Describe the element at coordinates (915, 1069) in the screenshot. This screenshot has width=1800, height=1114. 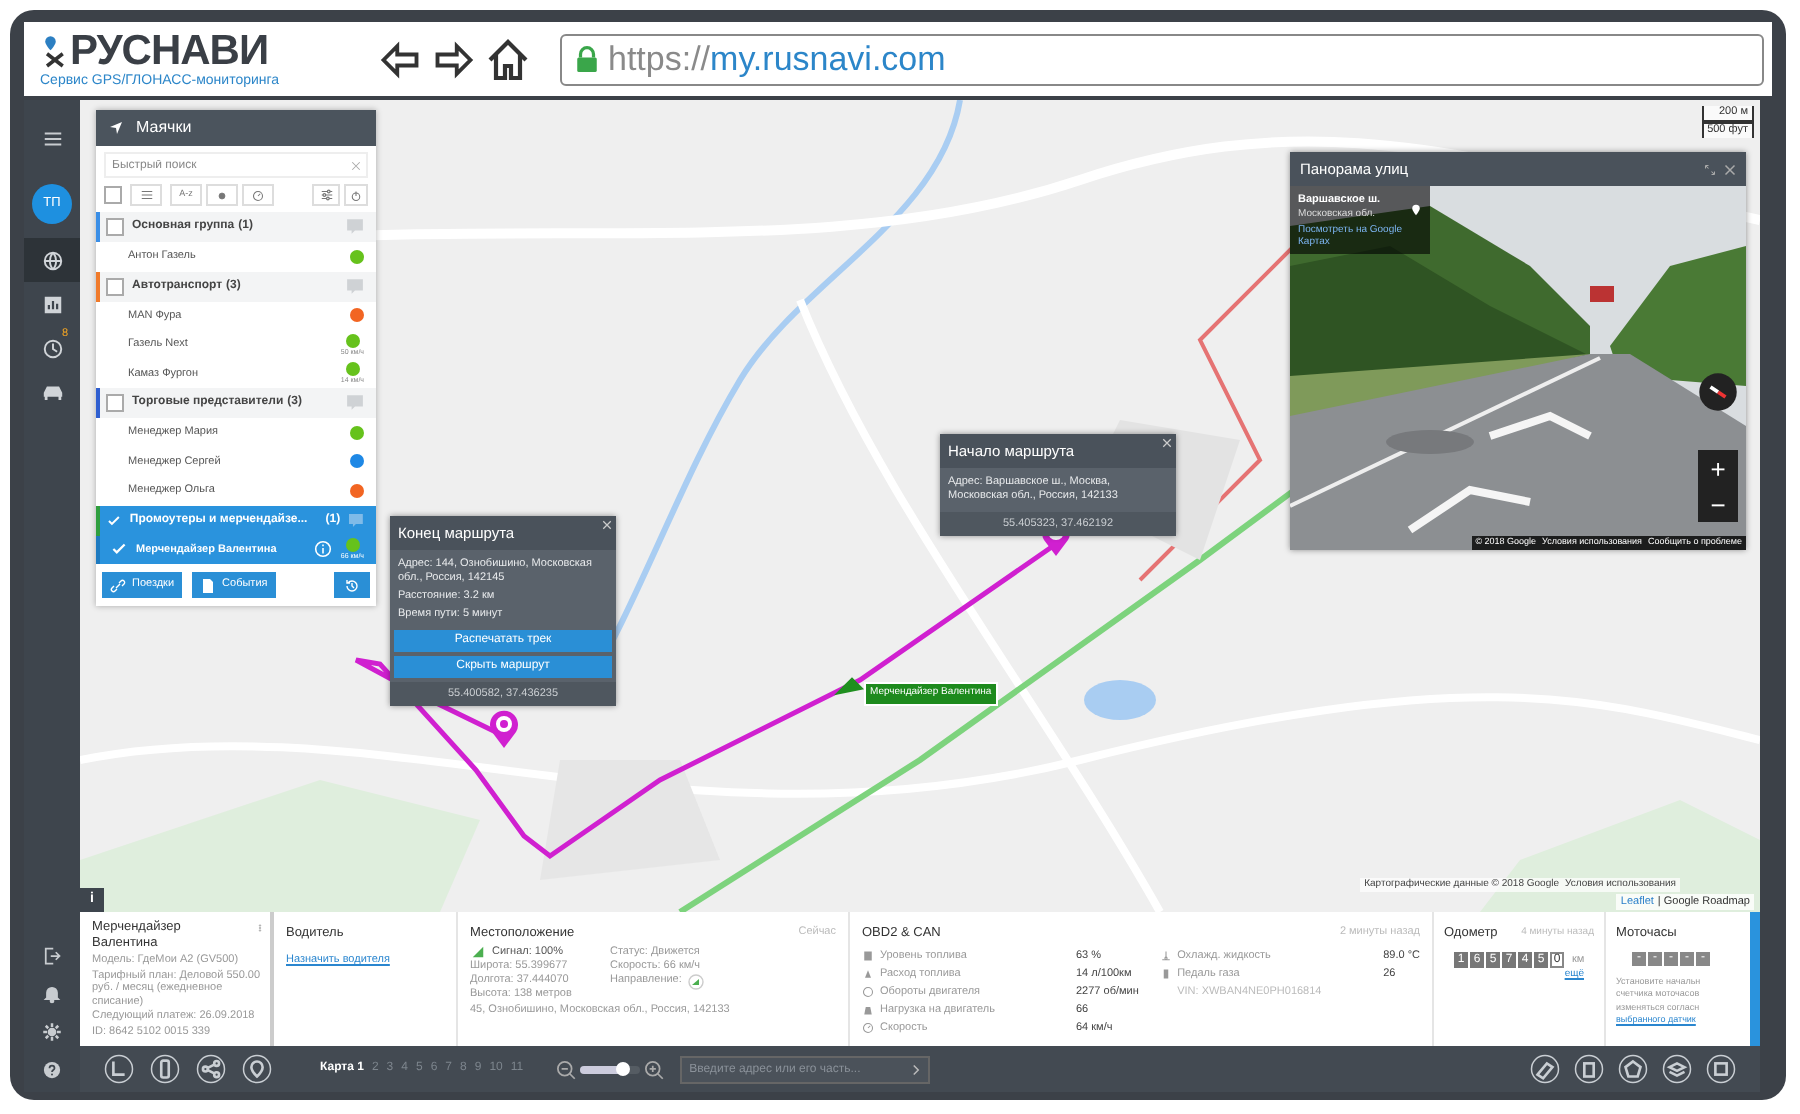
I see `chevron-right-icon` at that location.